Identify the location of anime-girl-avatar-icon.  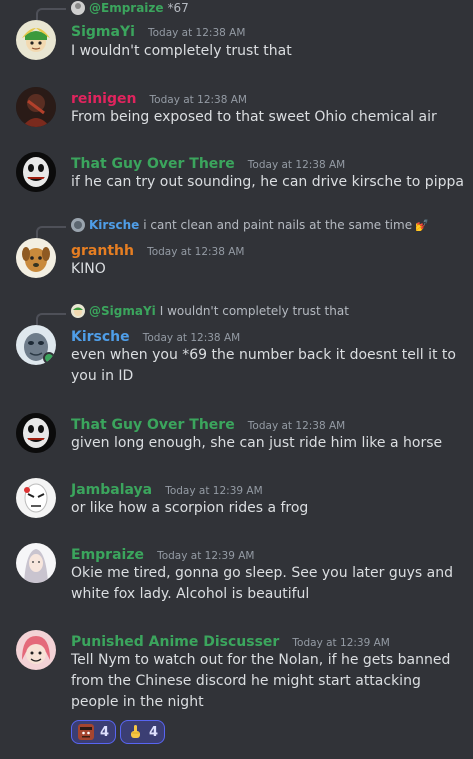
(36, 563).